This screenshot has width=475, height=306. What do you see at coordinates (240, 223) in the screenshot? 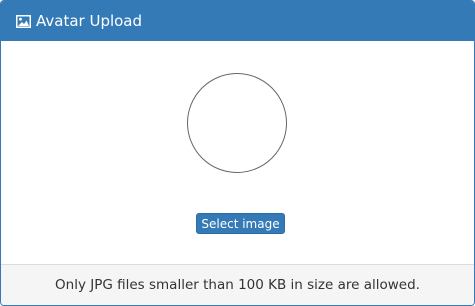
I see `select-image-button: Select image` at bounding box center [240, 223].